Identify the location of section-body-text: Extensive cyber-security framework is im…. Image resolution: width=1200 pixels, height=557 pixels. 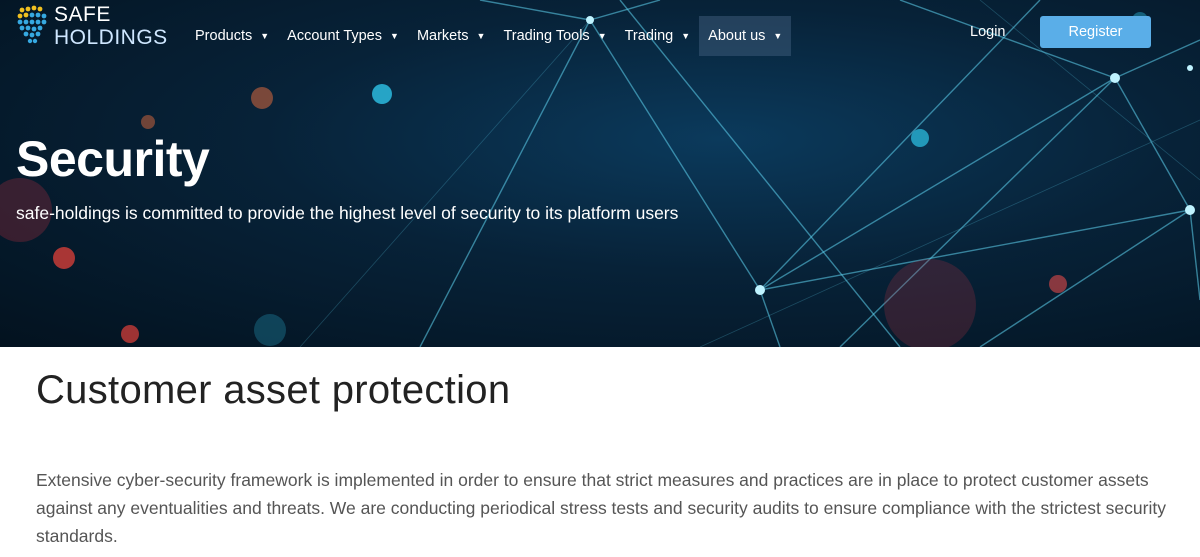
(601, 508).